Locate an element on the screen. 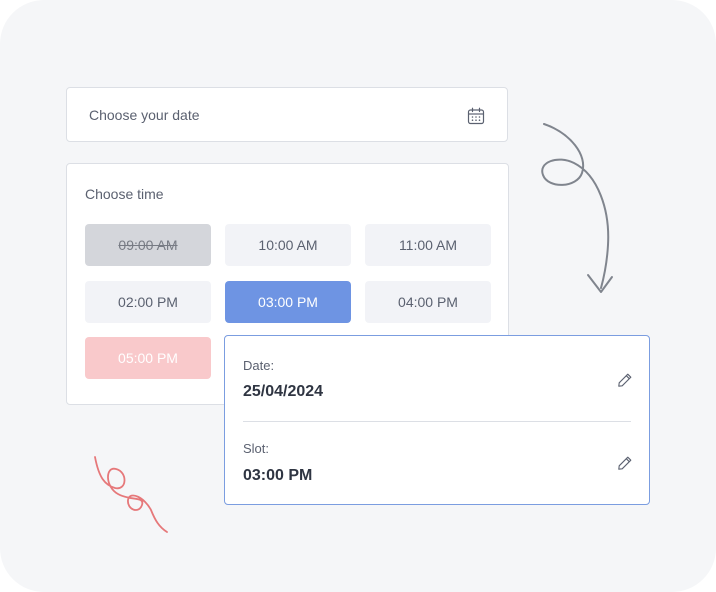 This screenshot has height=592, width=716. summary-slot-label: Slot: is located at coordinates (256, 448).